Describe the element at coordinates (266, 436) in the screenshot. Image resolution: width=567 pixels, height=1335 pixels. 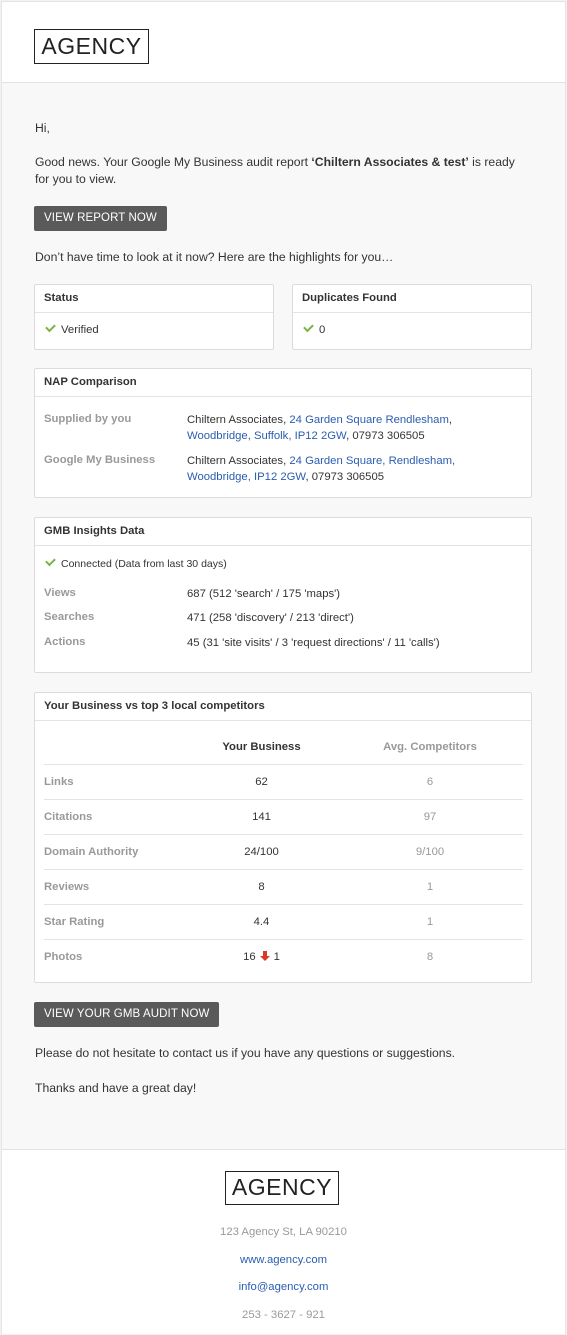
I see `address-link: Woodbridge, Suffolk, IP12 2GW` at that location.